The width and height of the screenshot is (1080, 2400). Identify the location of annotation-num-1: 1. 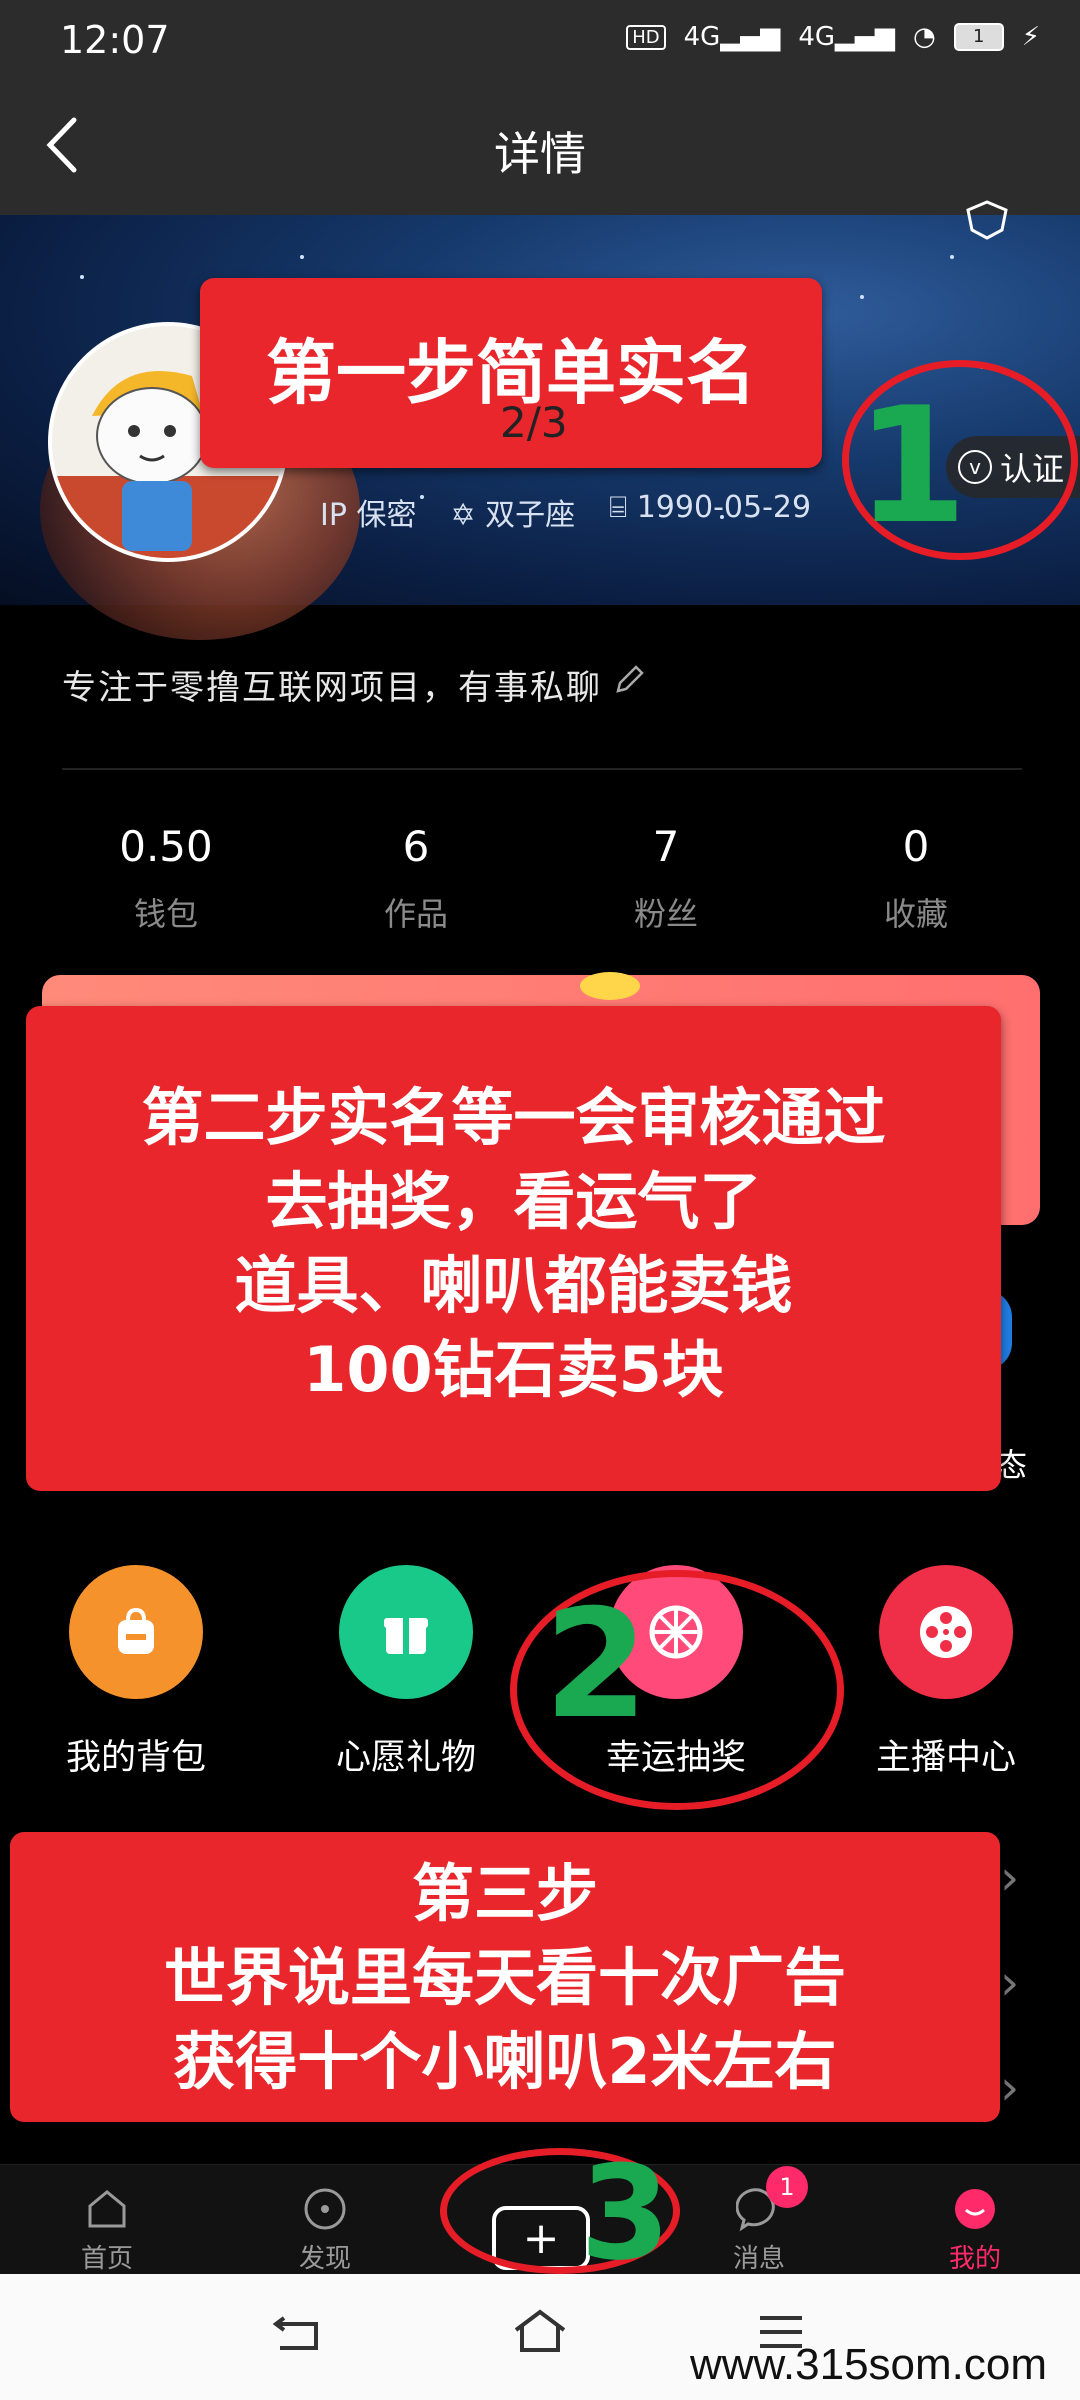
(912, 465).